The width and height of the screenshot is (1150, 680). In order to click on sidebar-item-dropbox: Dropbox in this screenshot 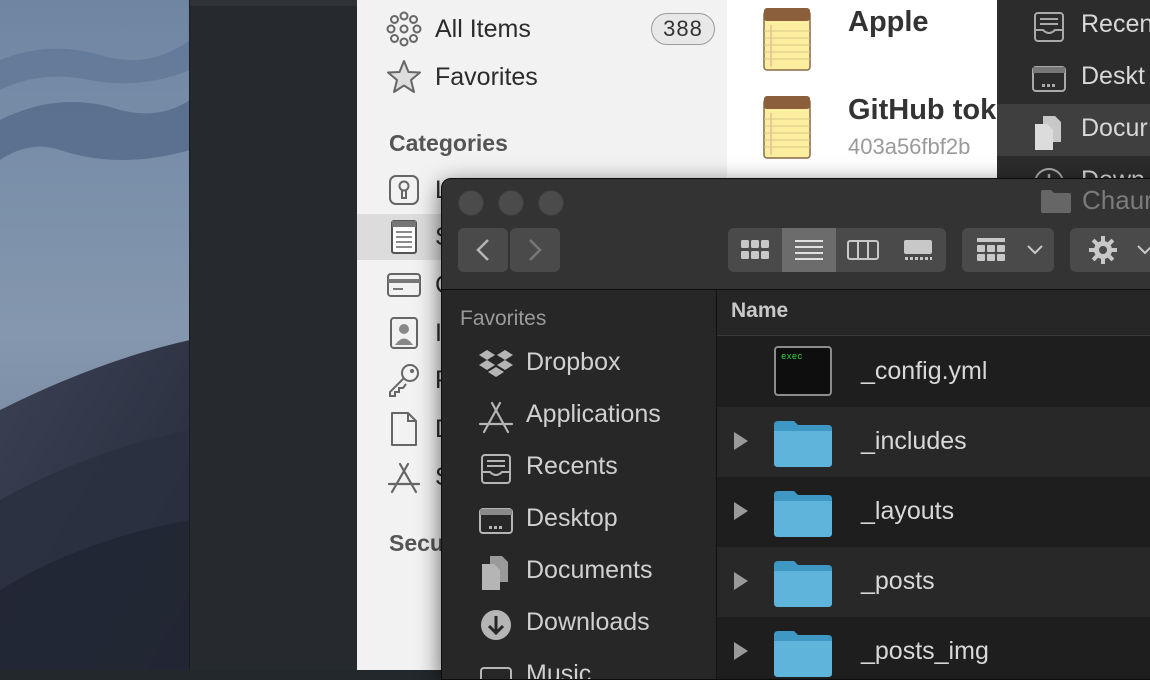, I will do `click(579, 364)`.